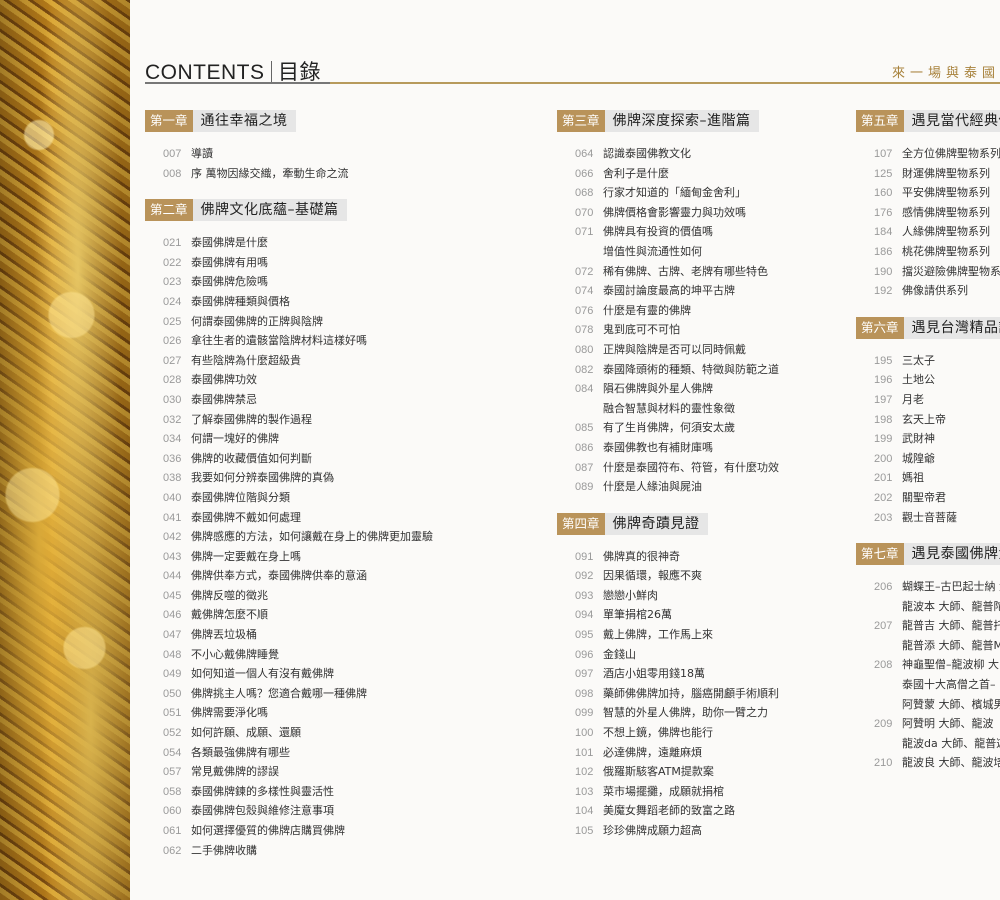 Image resolution: width=1000 pixels, height=900 pixels. Describe the element at coordinates (928, 193) in the screenshot. I see `toc-entry: 160 平安佛牌聖物系列` at that location.